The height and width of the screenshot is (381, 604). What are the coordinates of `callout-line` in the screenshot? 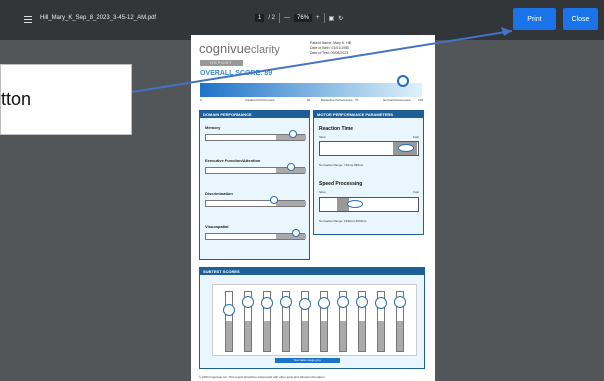 It's located at (322, 61).